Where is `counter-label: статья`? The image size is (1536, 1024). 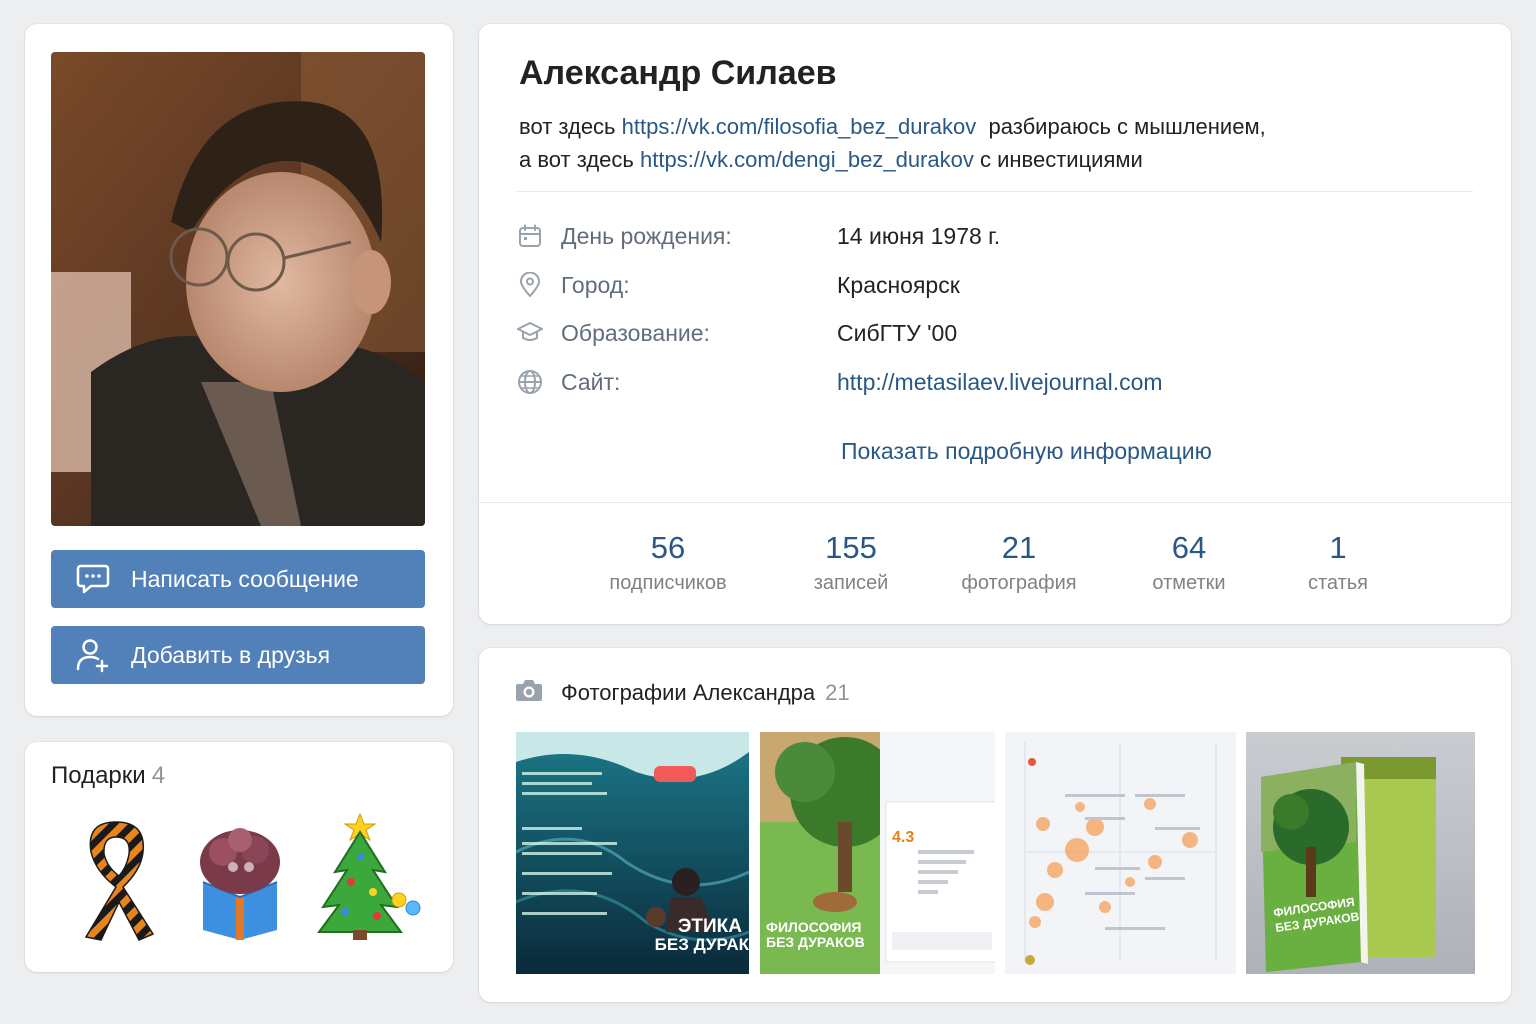
counter-label: статья is located at coordinates (1338, 583).